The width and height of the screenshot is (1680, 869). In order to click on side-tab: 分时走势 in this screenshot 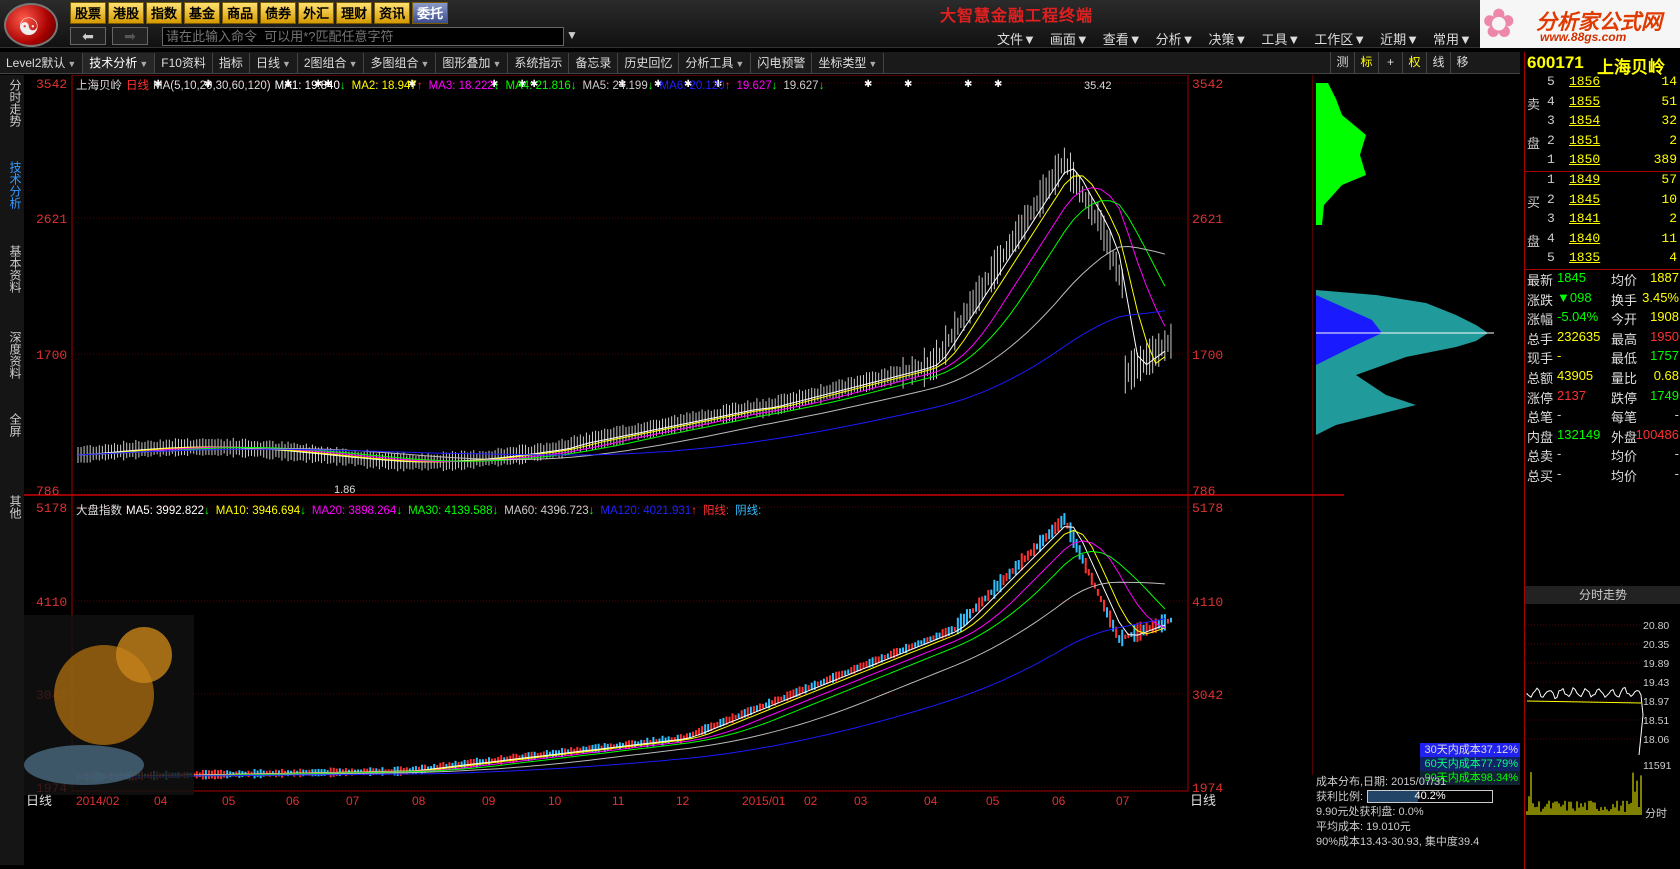, I will do `click(12, 103)`.